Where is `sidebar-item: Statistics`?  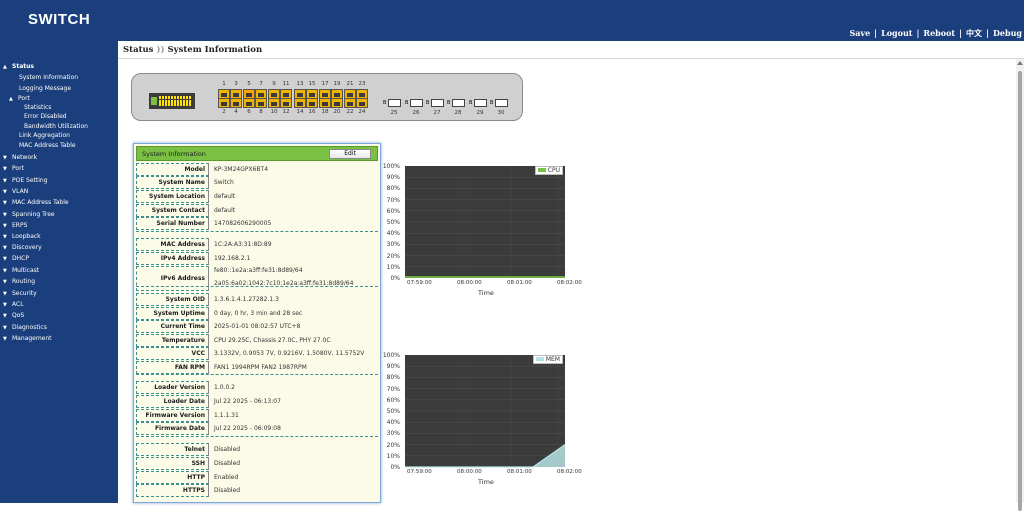
sidebar-item: Statistics is located at coordinates (37, 108).